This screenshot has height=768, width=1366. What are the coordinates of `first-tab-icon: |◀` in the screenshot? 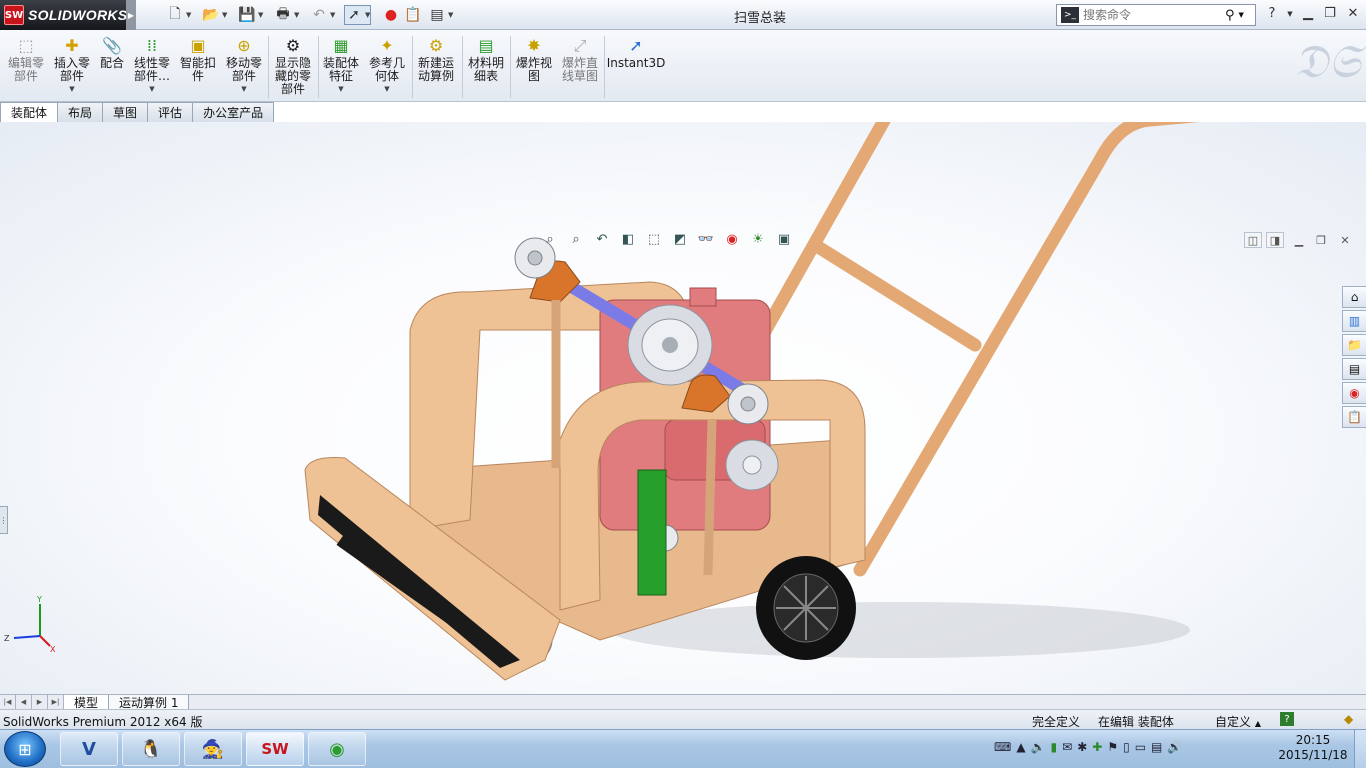 It's located at (8, 702).